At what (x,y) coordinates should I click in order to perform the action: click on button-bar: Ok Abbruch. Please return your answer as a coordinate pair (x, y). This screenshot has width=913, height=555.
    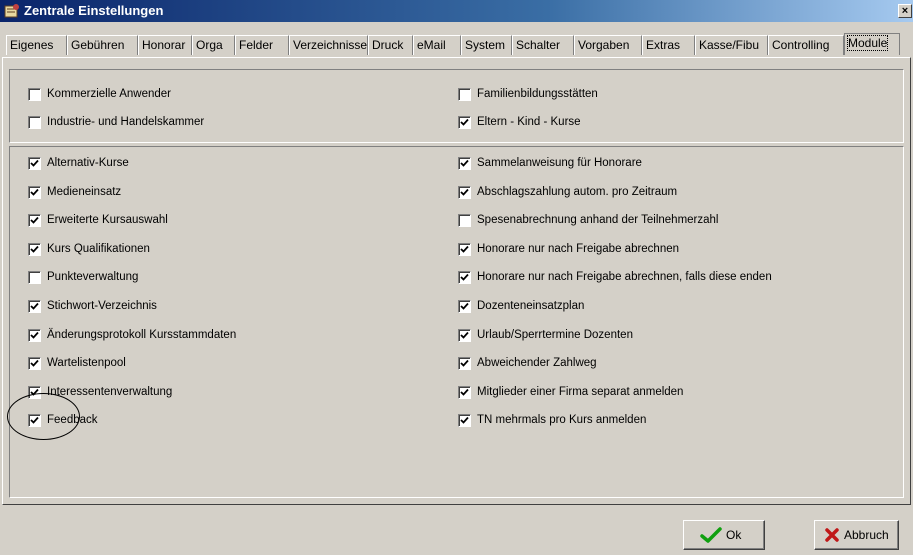
    Looking at the image, I should click on (456, 532).